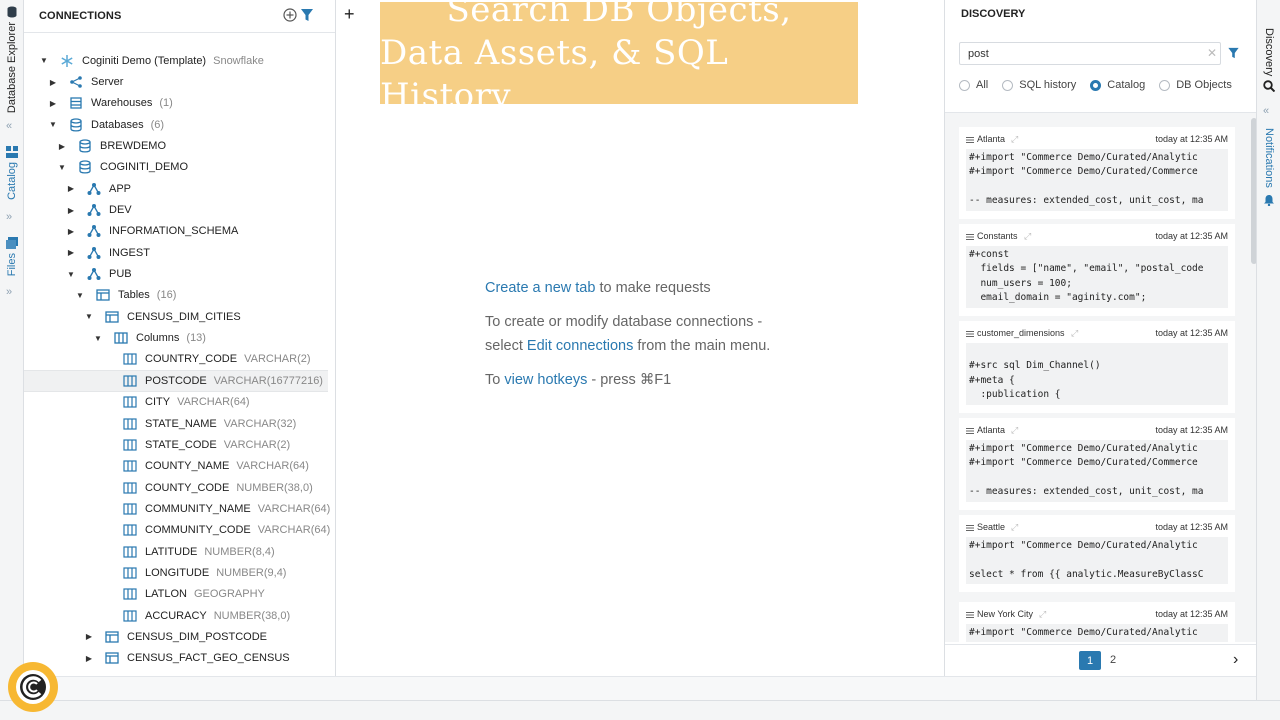 Image resolution: width=1280 pixels, height=720 pixels. I want to click on tree-row: LATITUDE NUMBER(8,4), so click(176, 551).